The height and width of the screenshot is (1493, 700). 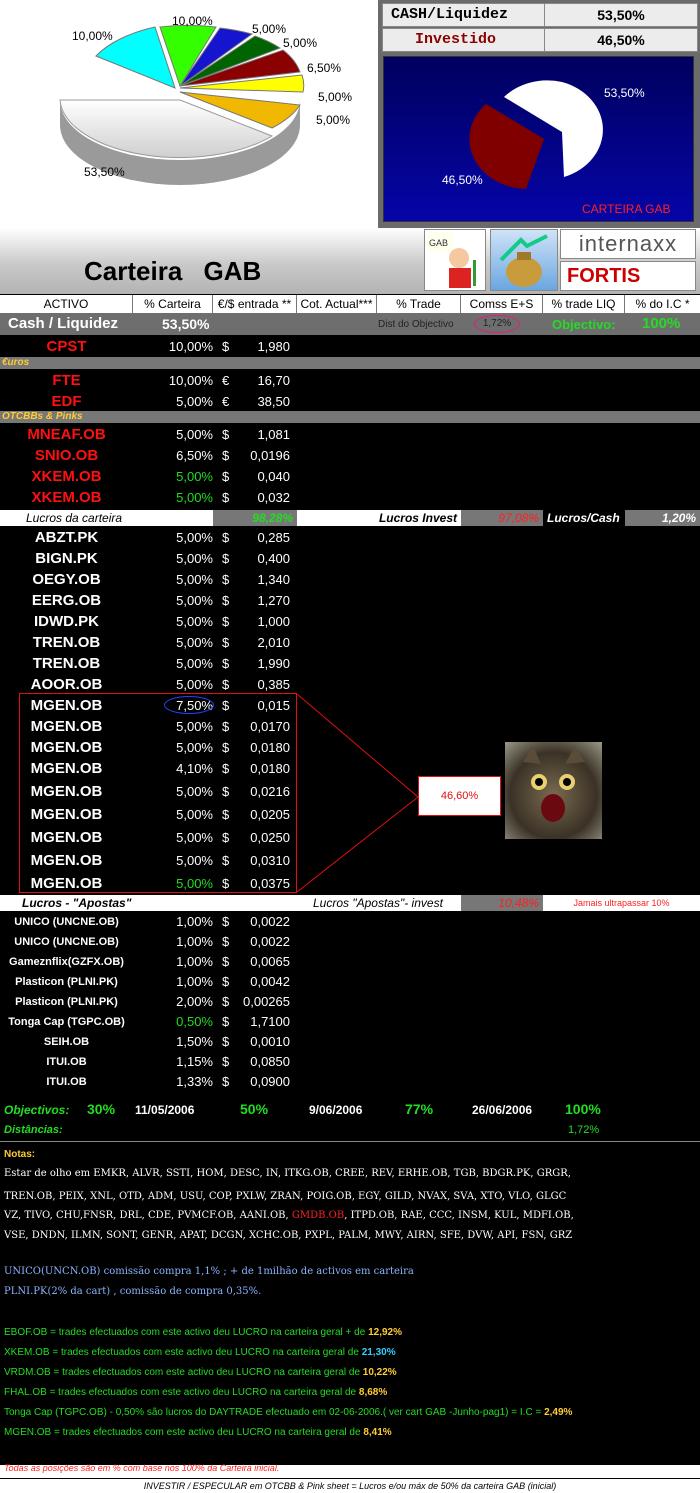 I want to click on pie2-cash-label: 53,50%, so click(x=624, y=93).